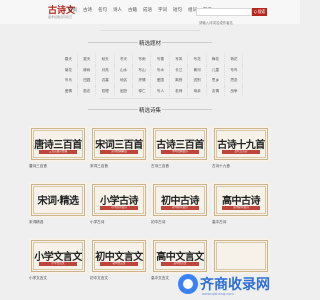 The image size is (320, 300). I want to click on tag-item: 菊花, so click(69, 69).